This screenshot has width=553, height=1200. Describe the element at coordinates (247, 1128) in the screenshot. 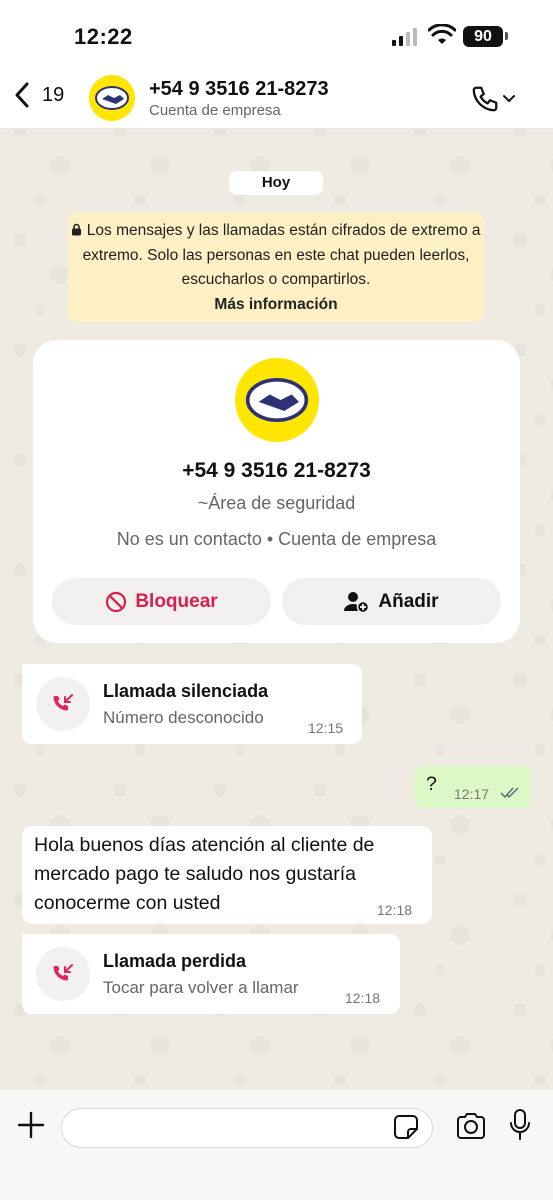

I see `message-input` at that location.